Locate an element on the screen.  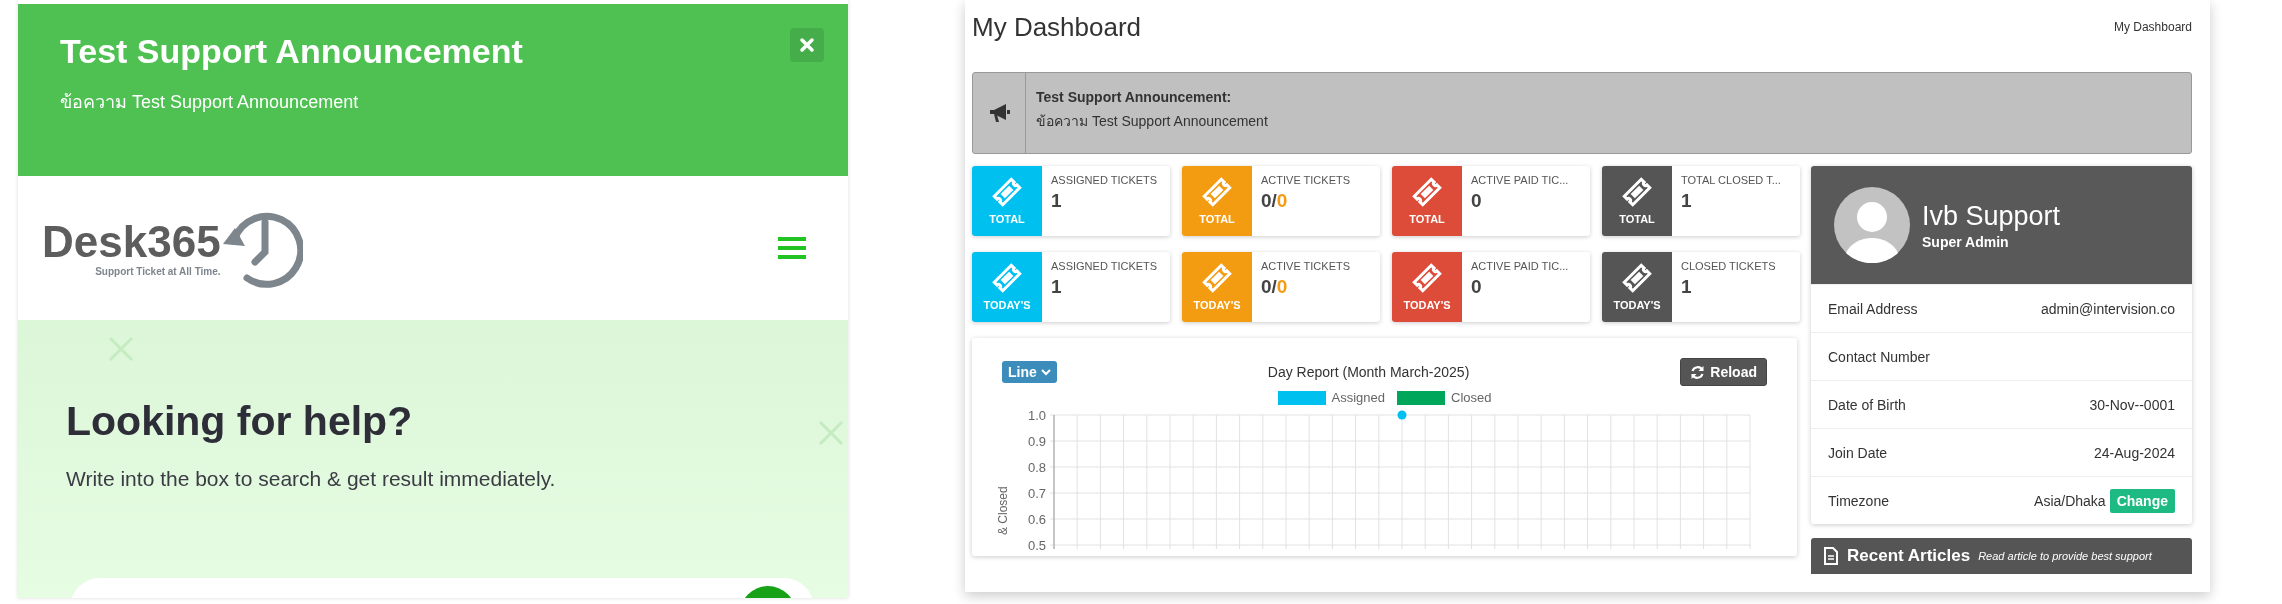
legend-label: Closed is located at coordinates (1471, 397).